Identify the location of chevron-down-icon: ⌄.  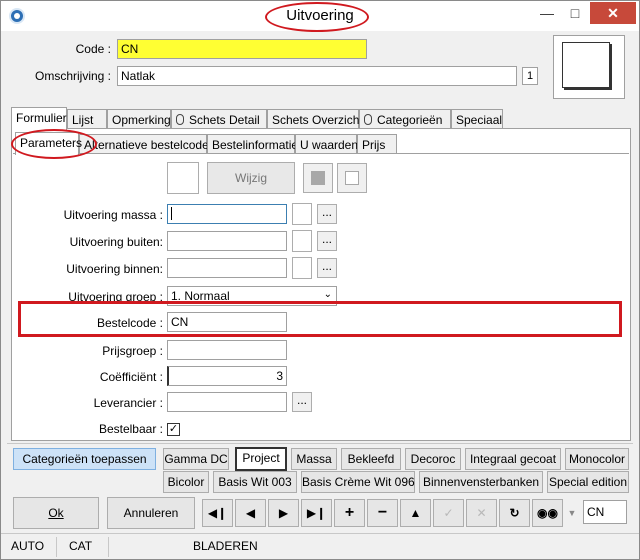
(327, 294).